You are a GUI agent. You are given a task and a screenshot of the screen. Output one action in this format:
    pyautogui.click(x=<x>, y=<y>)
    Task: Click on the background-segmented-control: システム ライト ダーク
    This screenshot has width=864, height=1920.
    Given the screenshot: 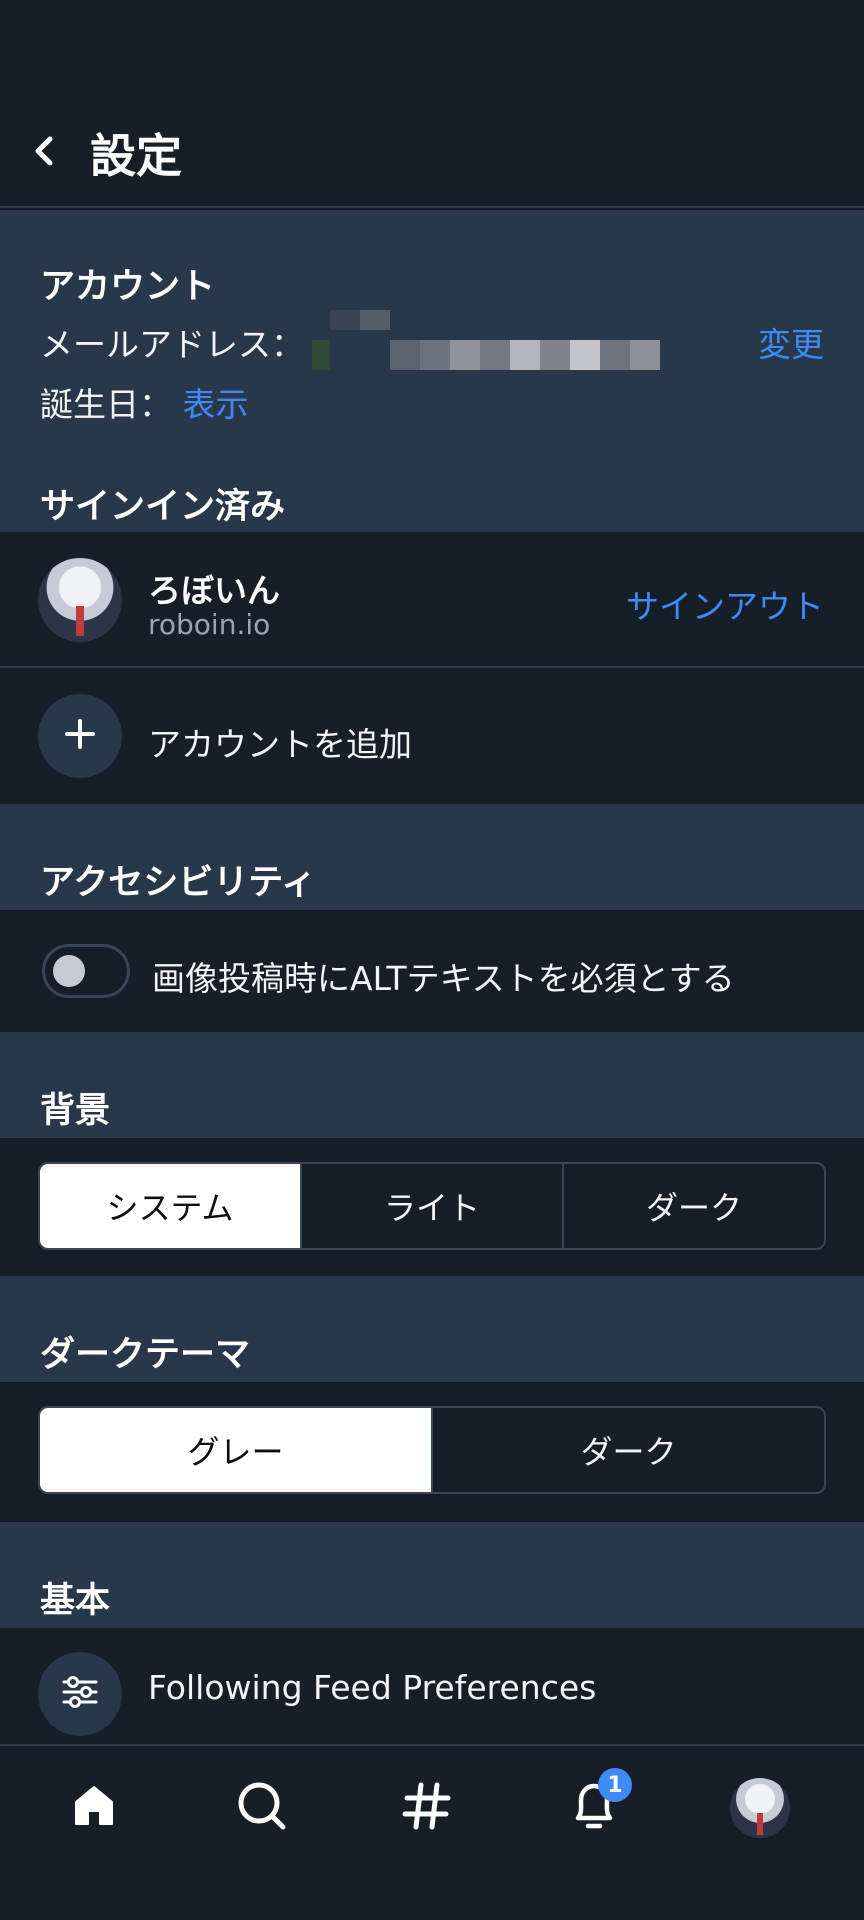 What is the action you would take?
    pyautogui.click(x=432, y=1206)
    